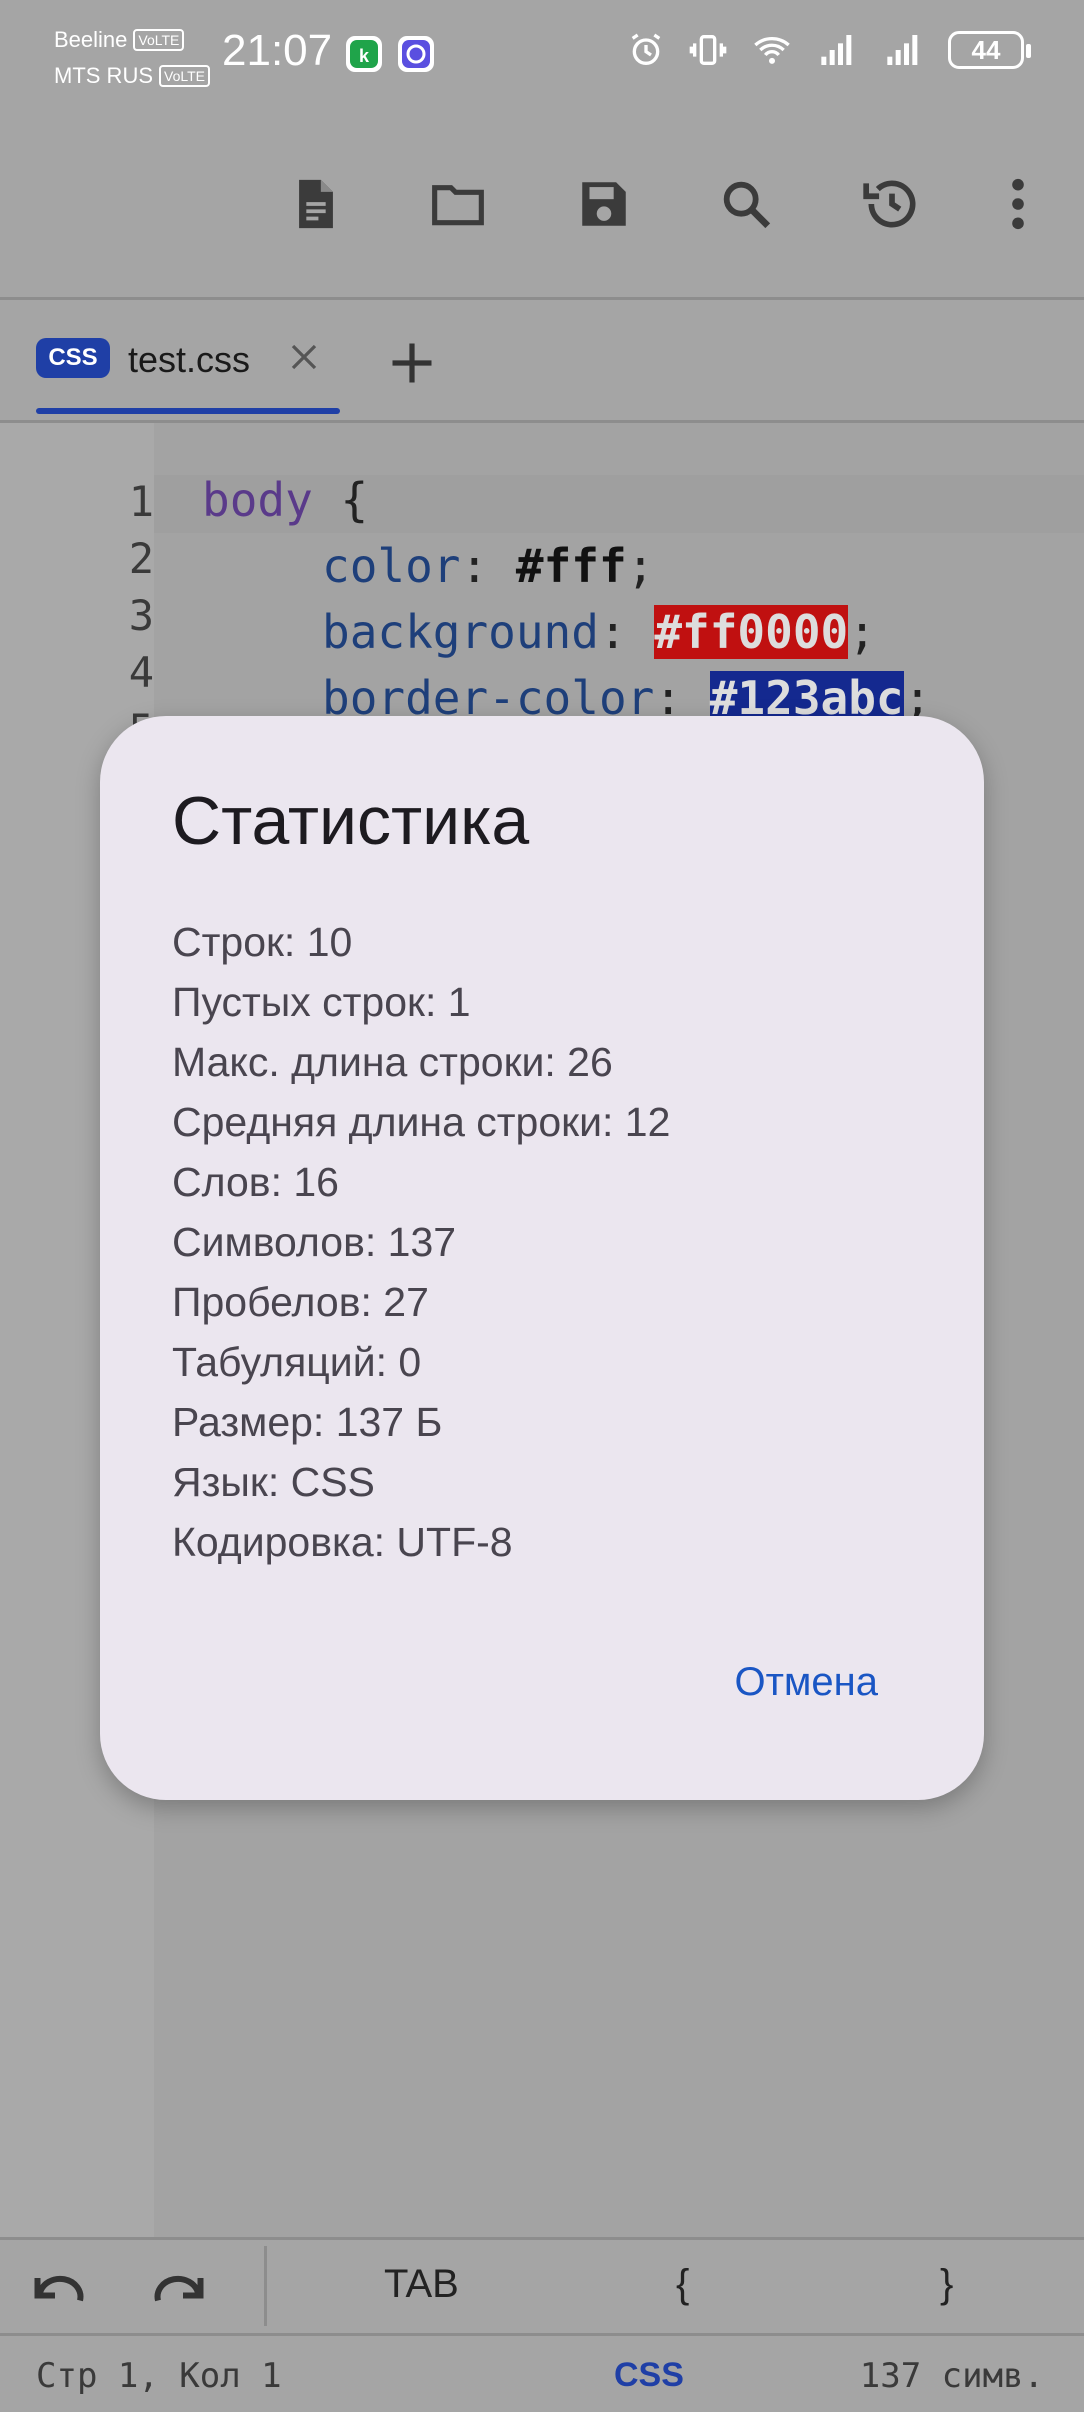 This screenshot has height=2412, width=1084. Describe the element at coordinates (307, 1422) in the screenshot. I see `stat-item: Размер: 137 Б` at that location.